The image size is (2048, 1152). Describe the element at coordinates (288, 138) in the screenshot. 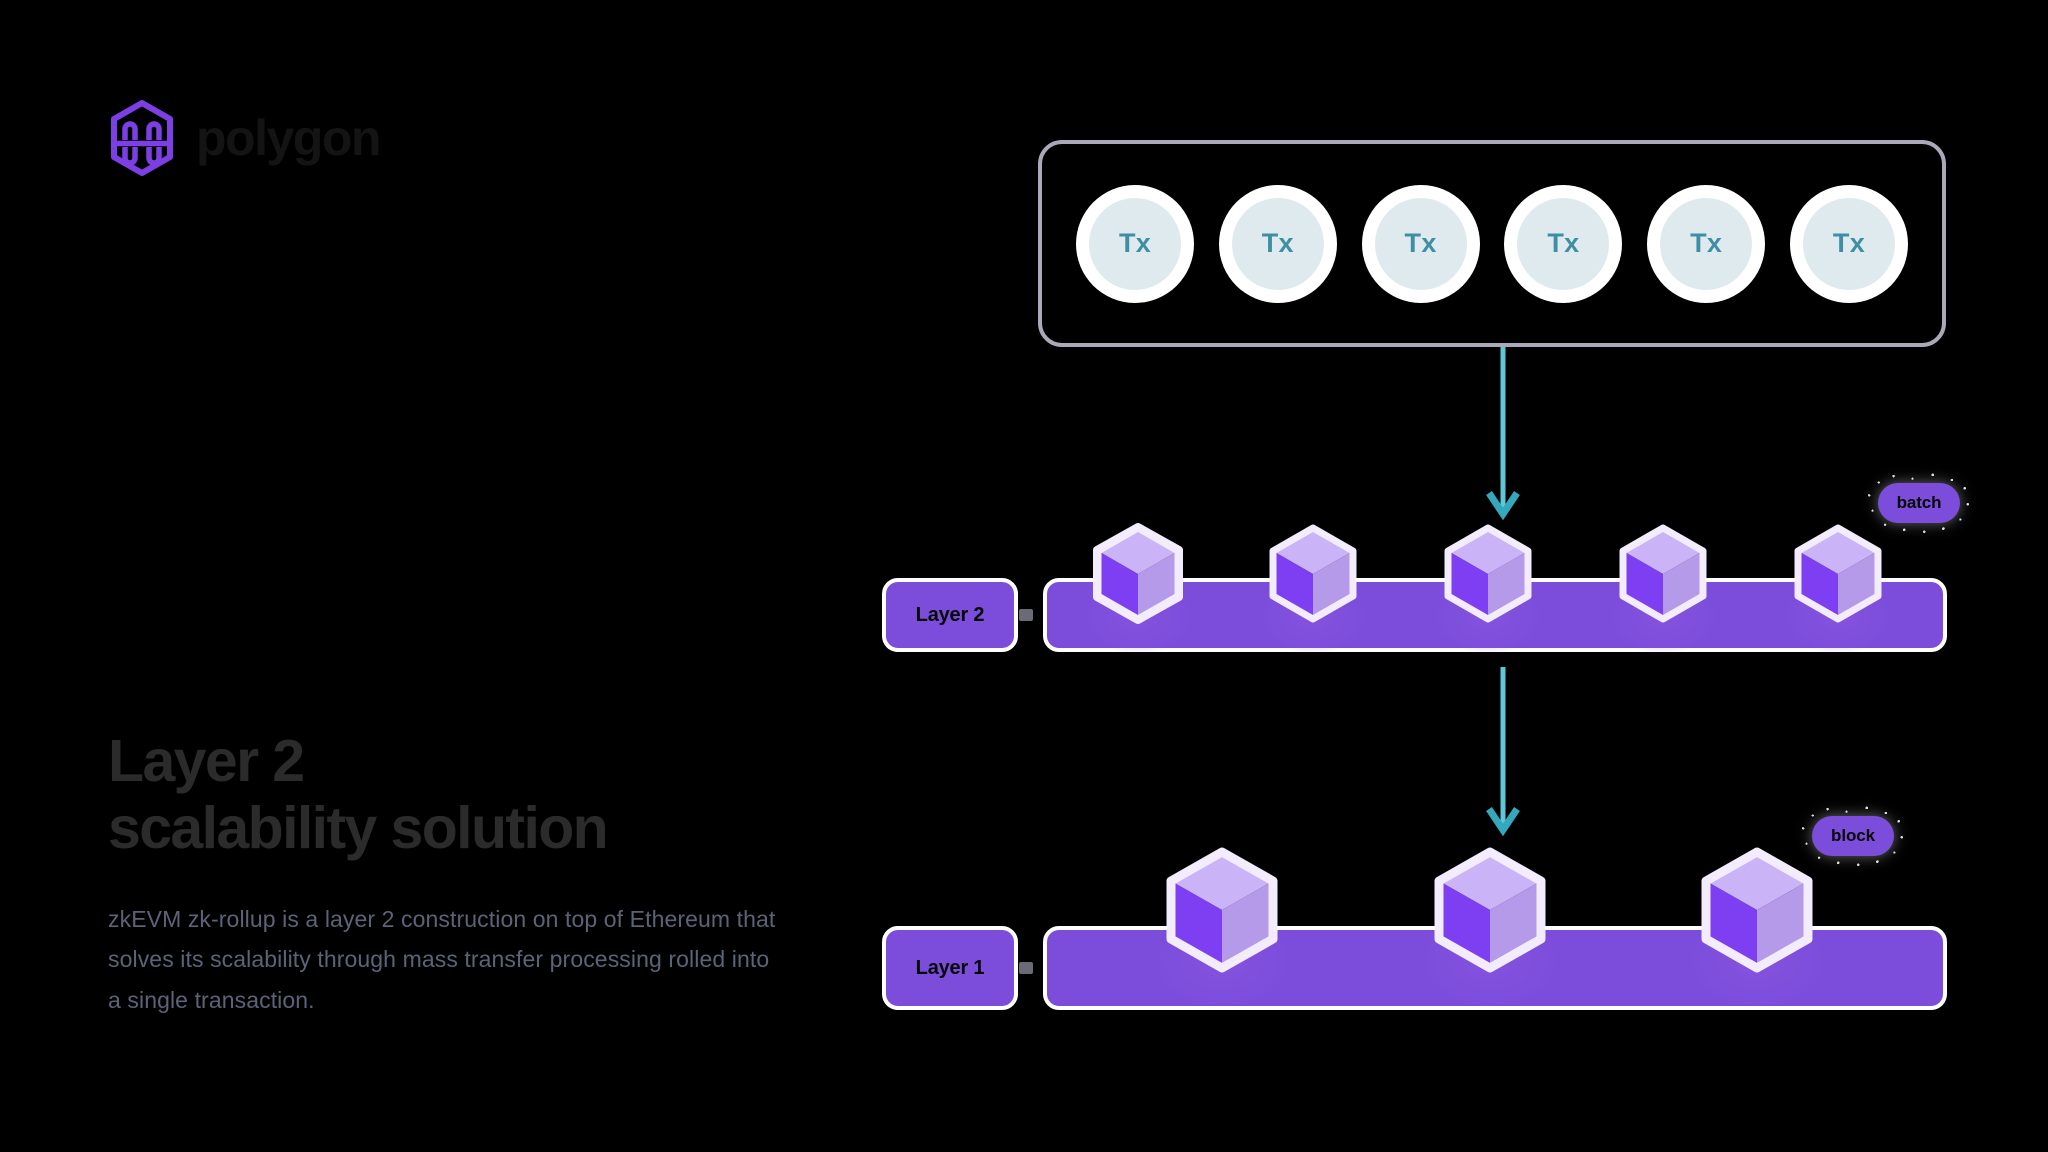

I see `polygon-wordmark: polygon` at that location.